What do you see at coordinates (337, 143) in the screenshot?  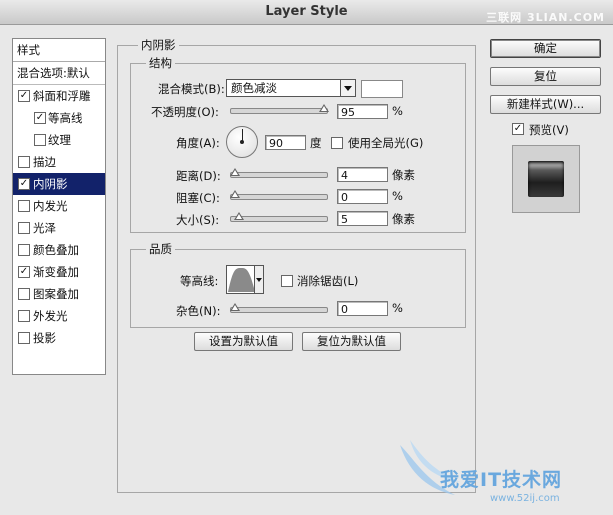 I see `global-light-checkbox` at bounding box center [337, 143].